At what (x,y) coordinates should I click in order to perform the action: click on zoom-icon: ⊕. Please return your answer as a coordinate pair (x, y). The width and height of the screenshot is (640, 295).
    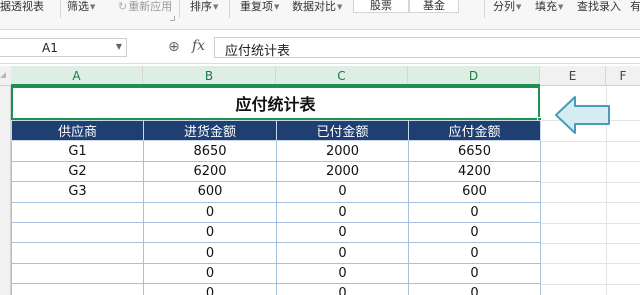
    Looking at the image, I should click on (174, 47).